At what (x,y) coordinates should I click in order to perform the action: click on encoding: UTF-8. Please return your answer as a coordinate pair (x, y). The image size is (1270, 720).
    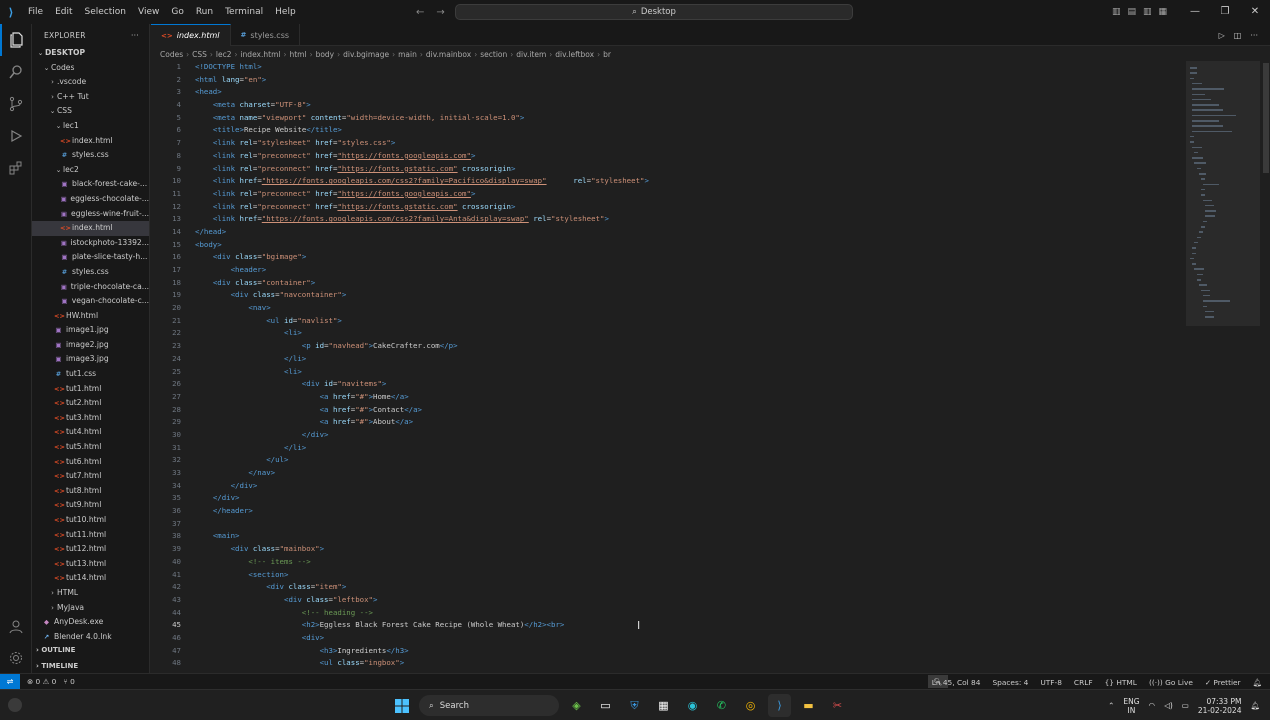
    Looking at the image, I should click on (1051, 682).